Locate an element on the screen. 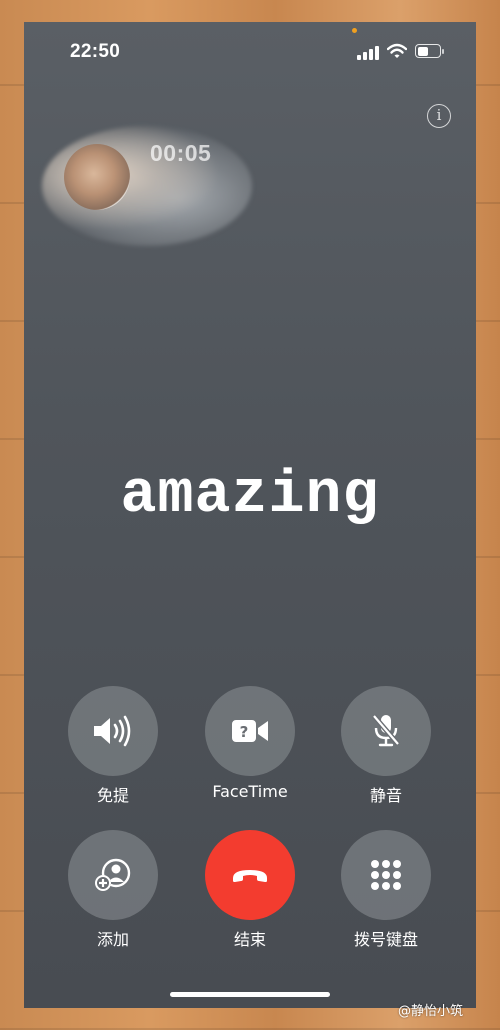  end-call-button-circle is located at coordinates (250, 875).